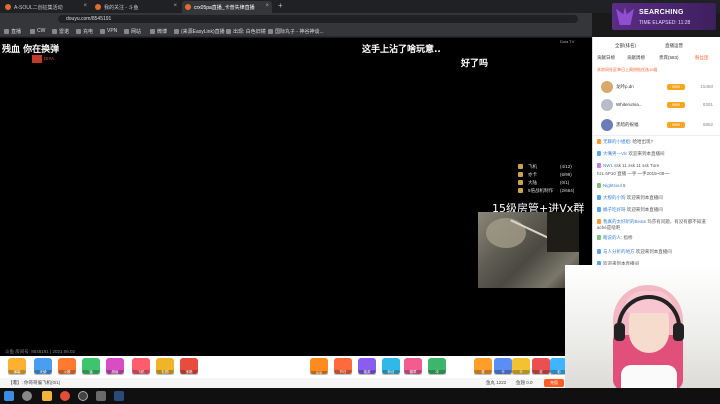  I want to click on scoreboard-label: 大陆, so click(532, 182).